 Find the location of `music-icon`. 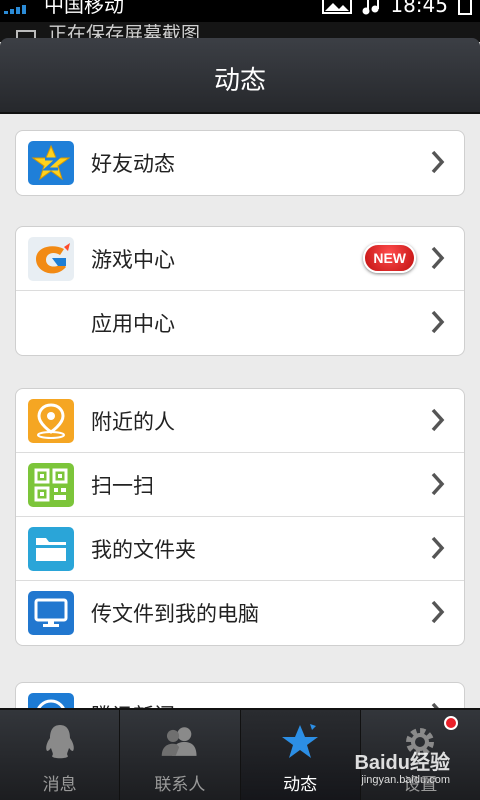

music-icon is located at coordinates (371, 7).